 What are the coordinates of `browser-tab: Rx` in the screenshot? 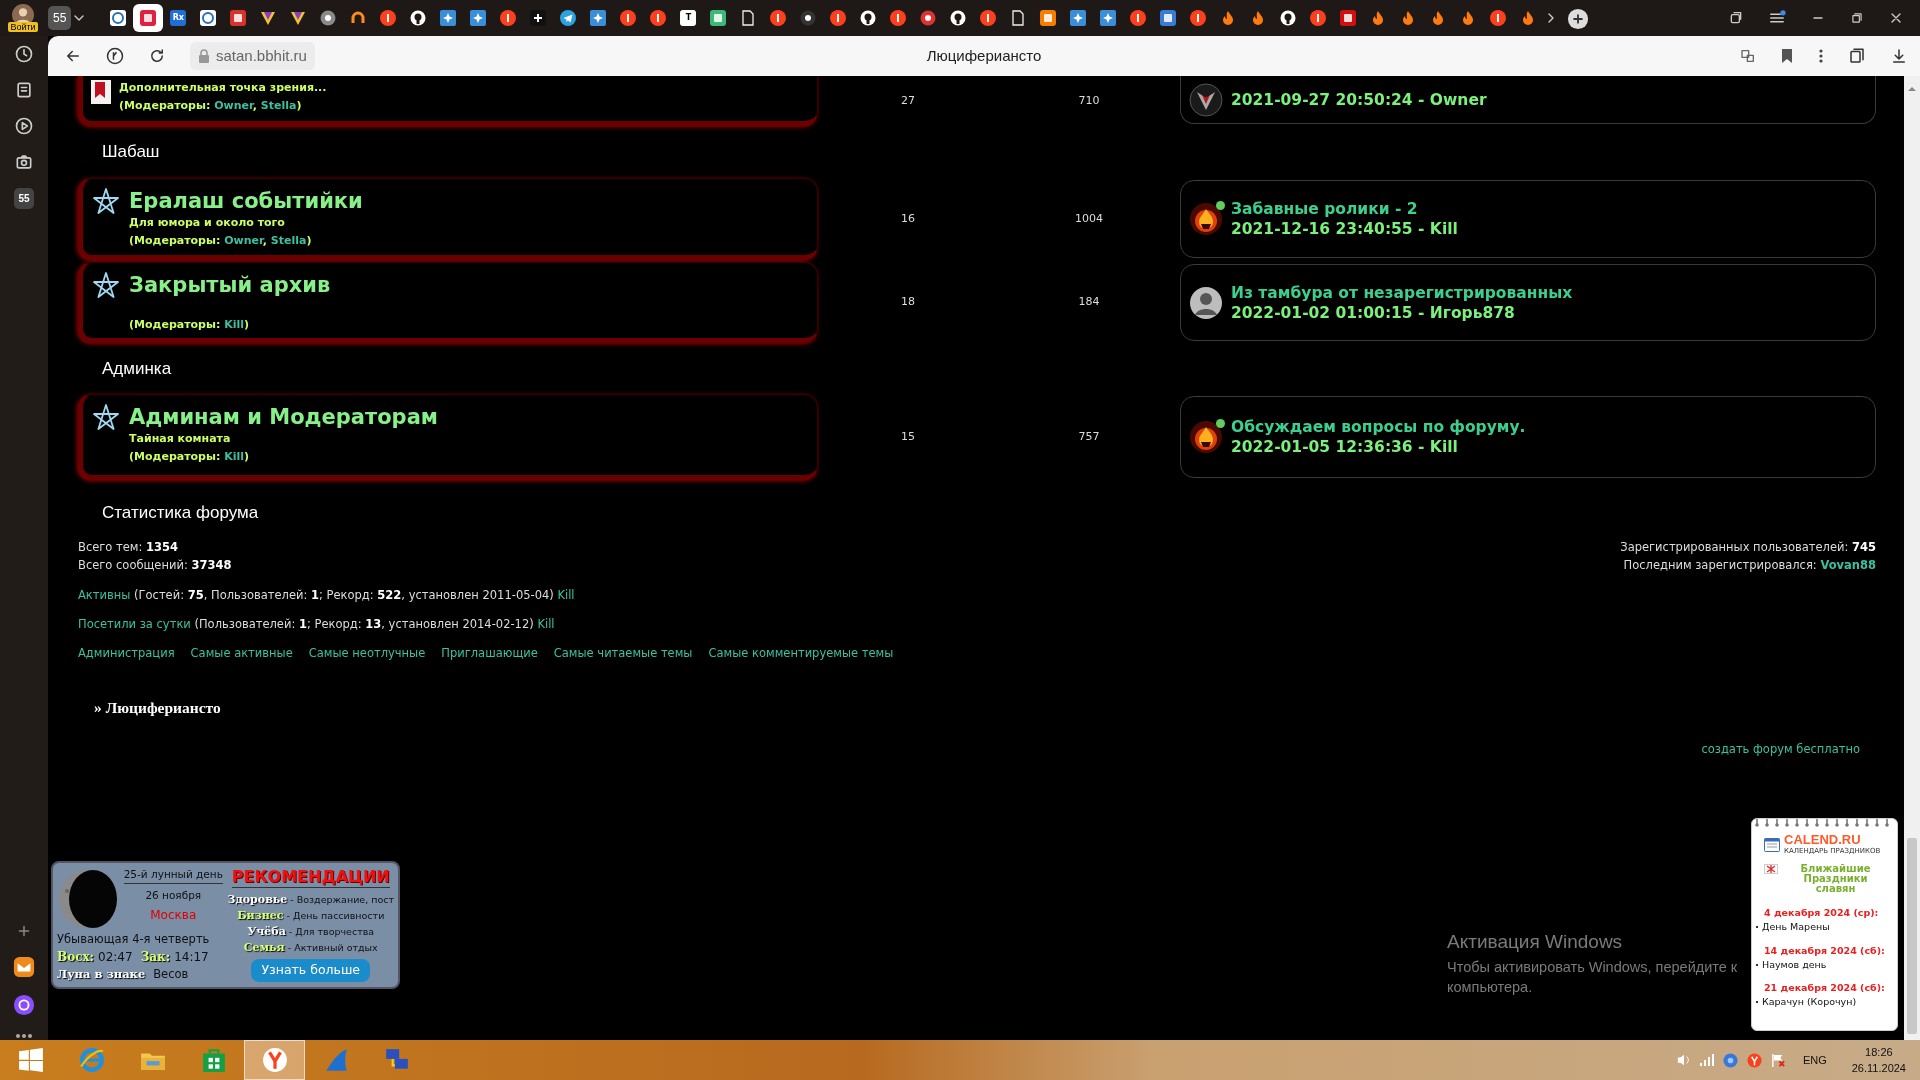 It's located at (178, 18).